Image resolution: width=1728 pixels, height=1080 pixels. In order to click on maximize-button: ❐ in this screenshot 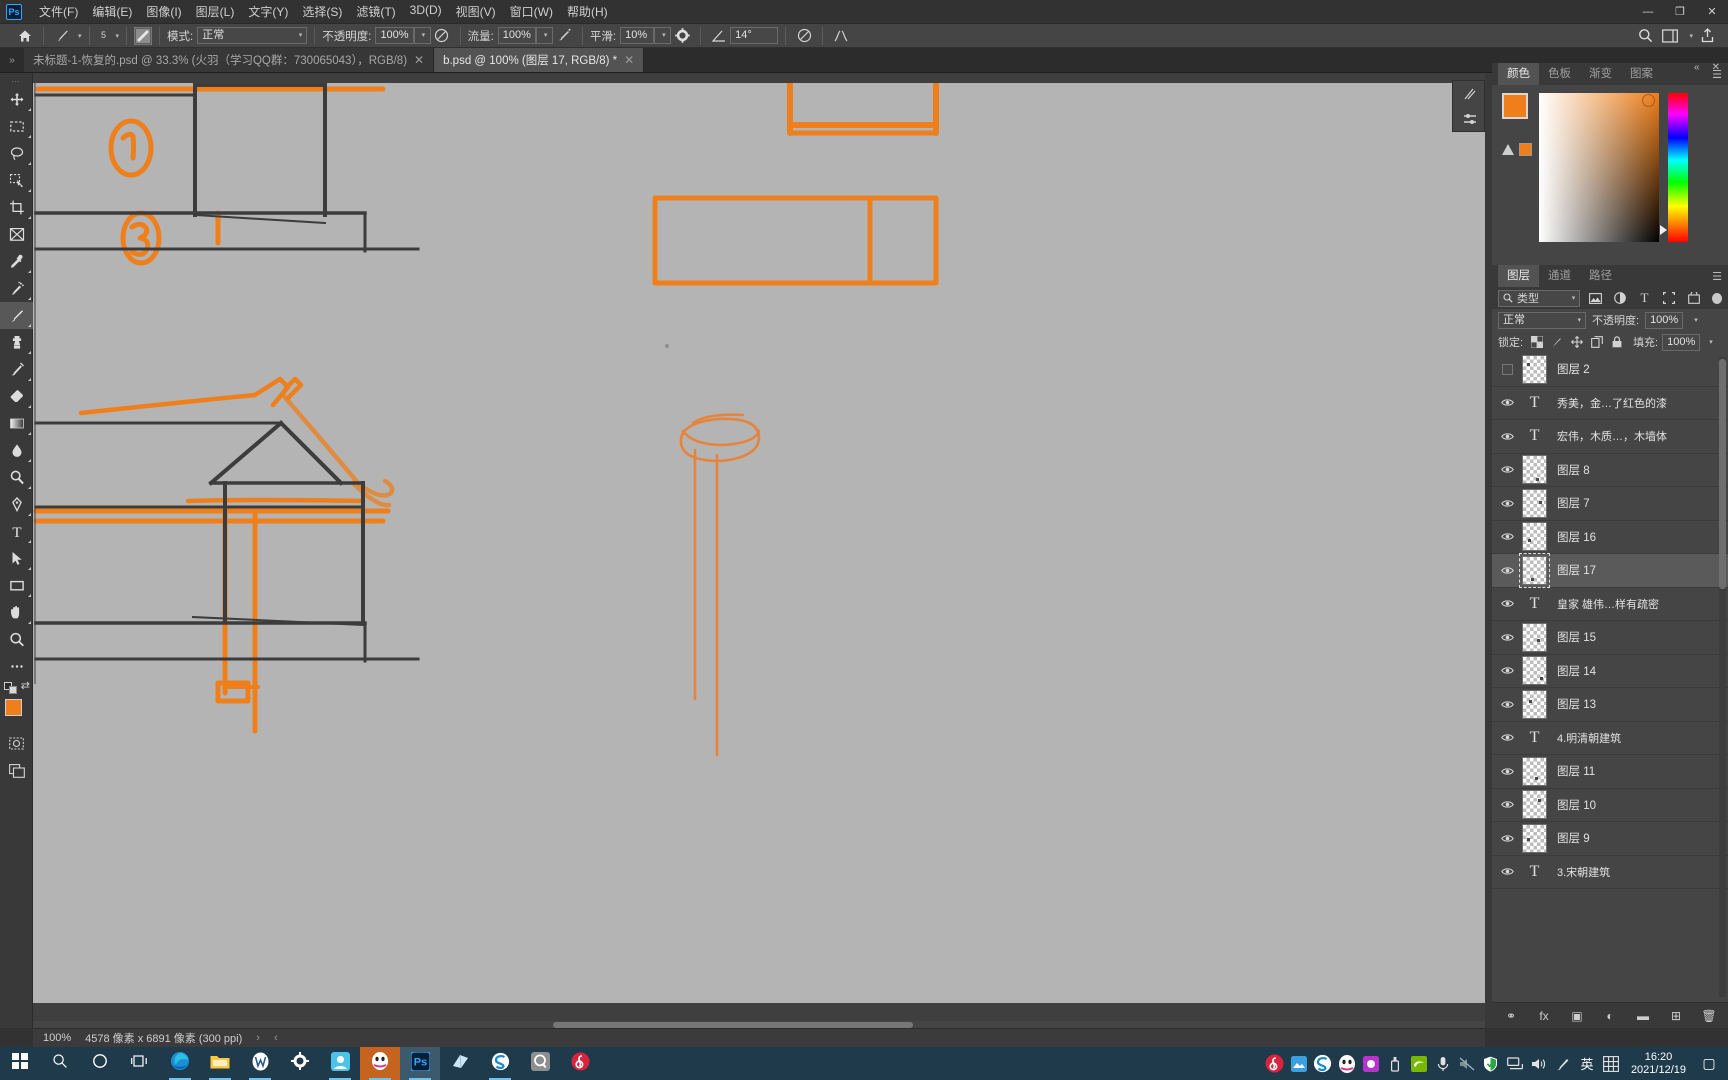, I will do `click(1680, 12)`.